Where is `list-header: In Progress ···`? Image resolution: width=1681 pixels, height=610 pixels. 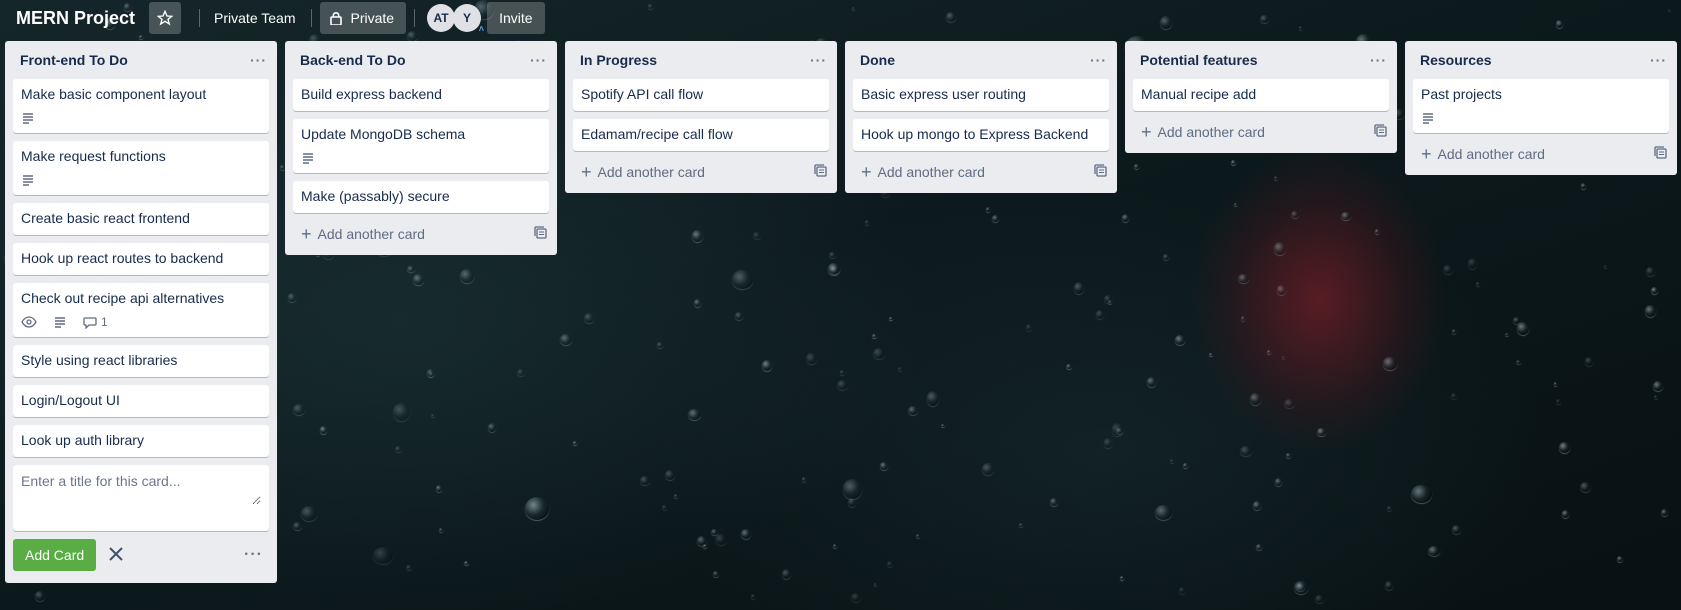
list-header: In Progress ··· is located at coordinates (701, 60).